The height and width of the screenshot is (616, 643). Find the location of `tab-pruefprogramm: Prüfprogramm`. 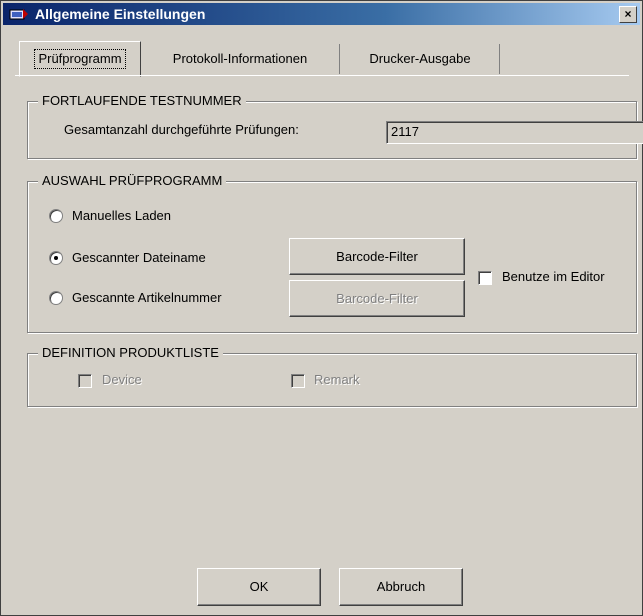

tab-pruefprogramm: Prüfprogramm is located at coordinates (80, 59).